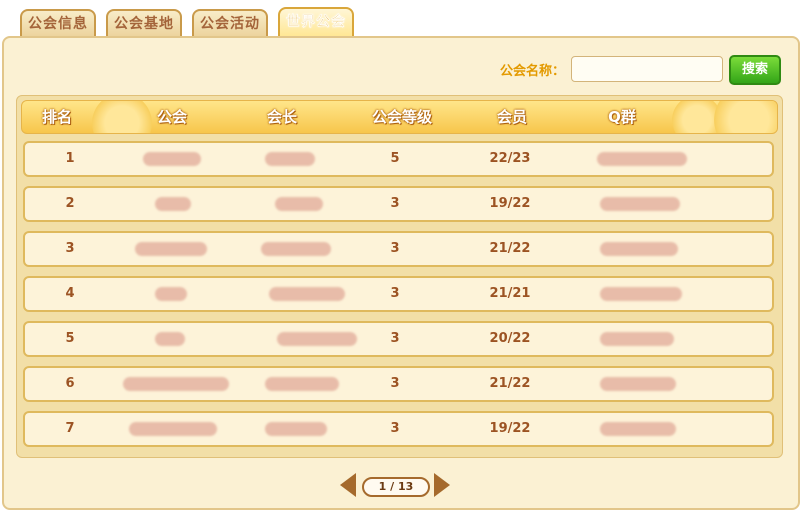 This screenshot has width=800, height=510. I want to click on header-members: 会员, so click(511, 117).